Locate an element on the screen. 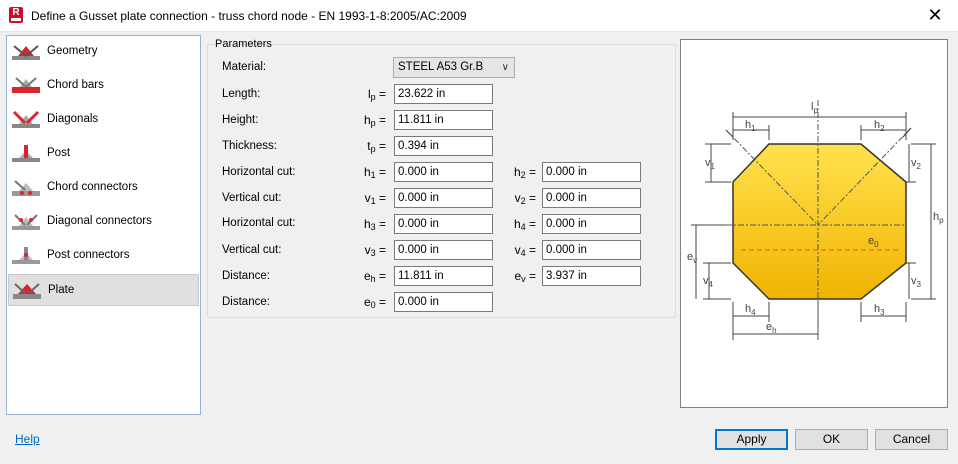 The height and width of the screenshot is (464, 958). chord-bars-icon is located at coordinates (26, 85).